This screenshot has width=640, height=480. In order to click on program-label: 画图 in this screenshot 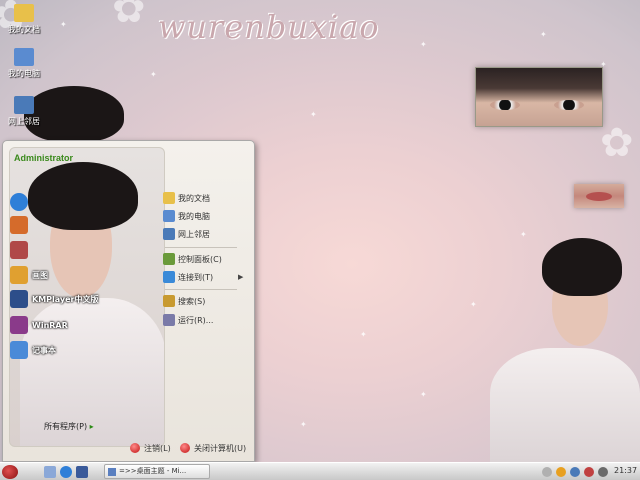, I will do `click(40, 275)`.